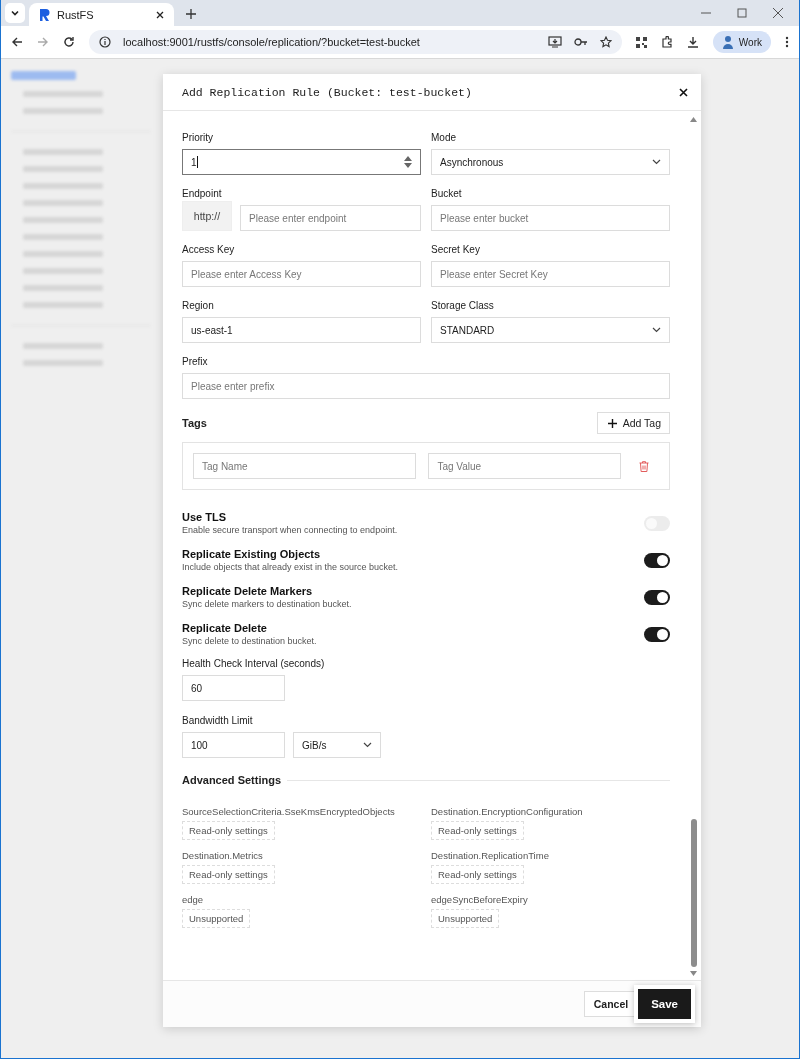 The height and width of the screenshot is (1059, 800). Describe the element at coordinates (305, 466) in the screenshot. I see `tag-name-input: Tag Name` at that location.